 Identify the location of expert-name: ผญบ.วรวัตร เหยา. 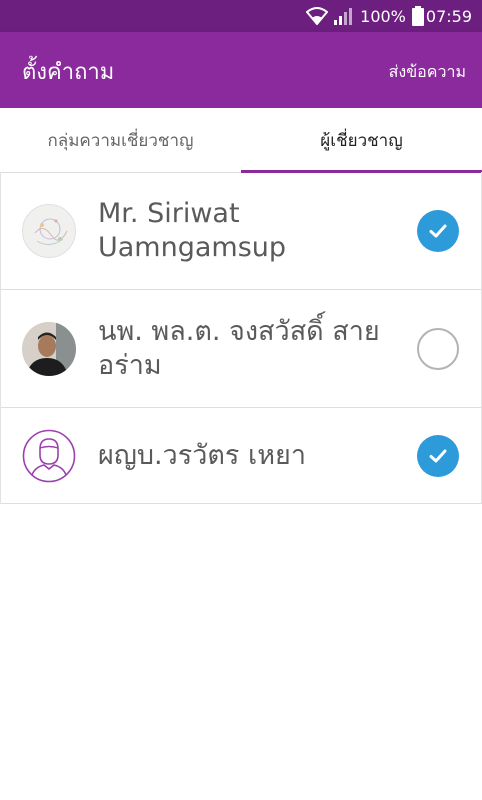
(202, 455).